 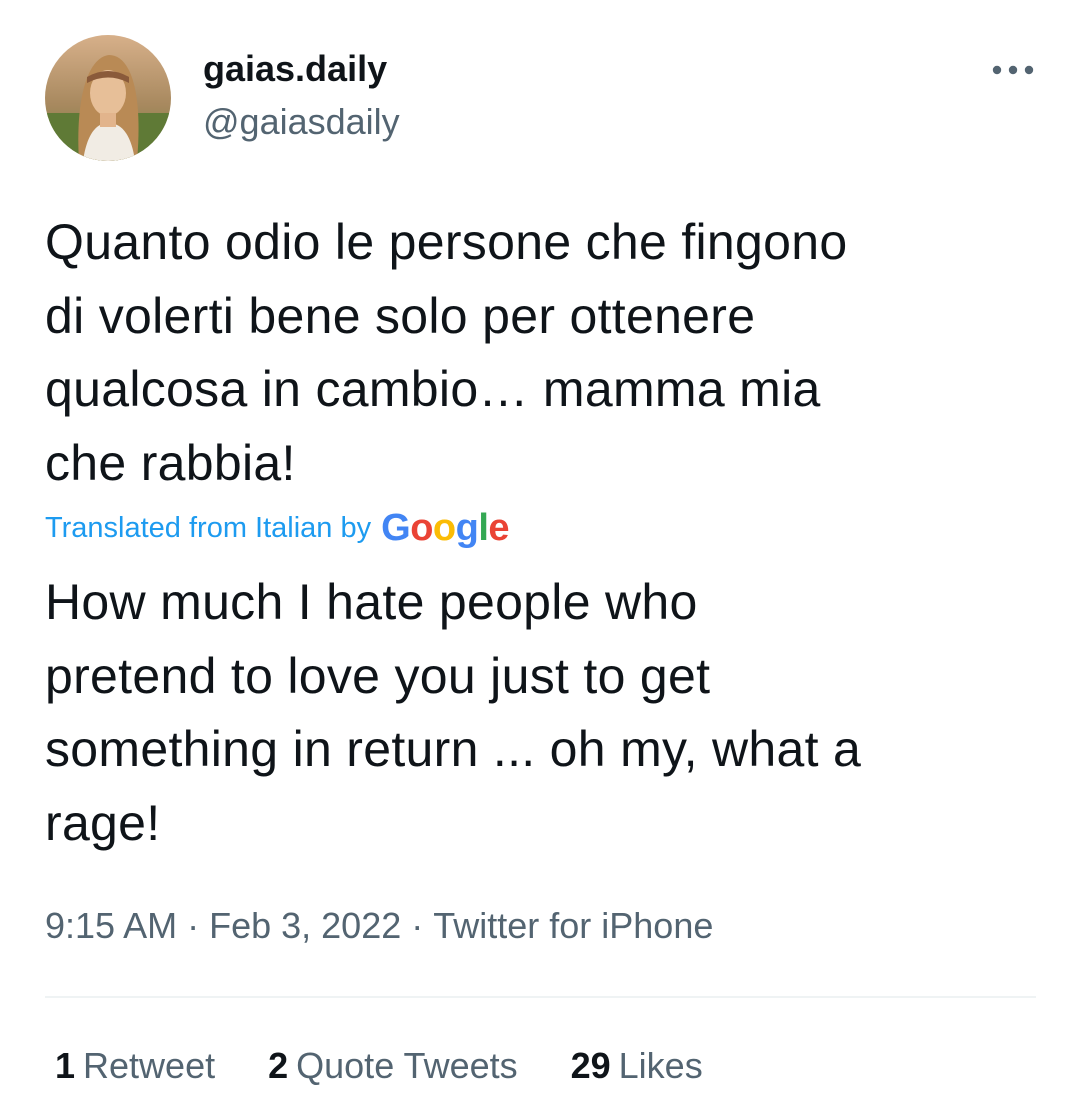 What do you see at coordinates (108, 98) in the screenshot?
I see `avatar` at bounding box center [108, 98].